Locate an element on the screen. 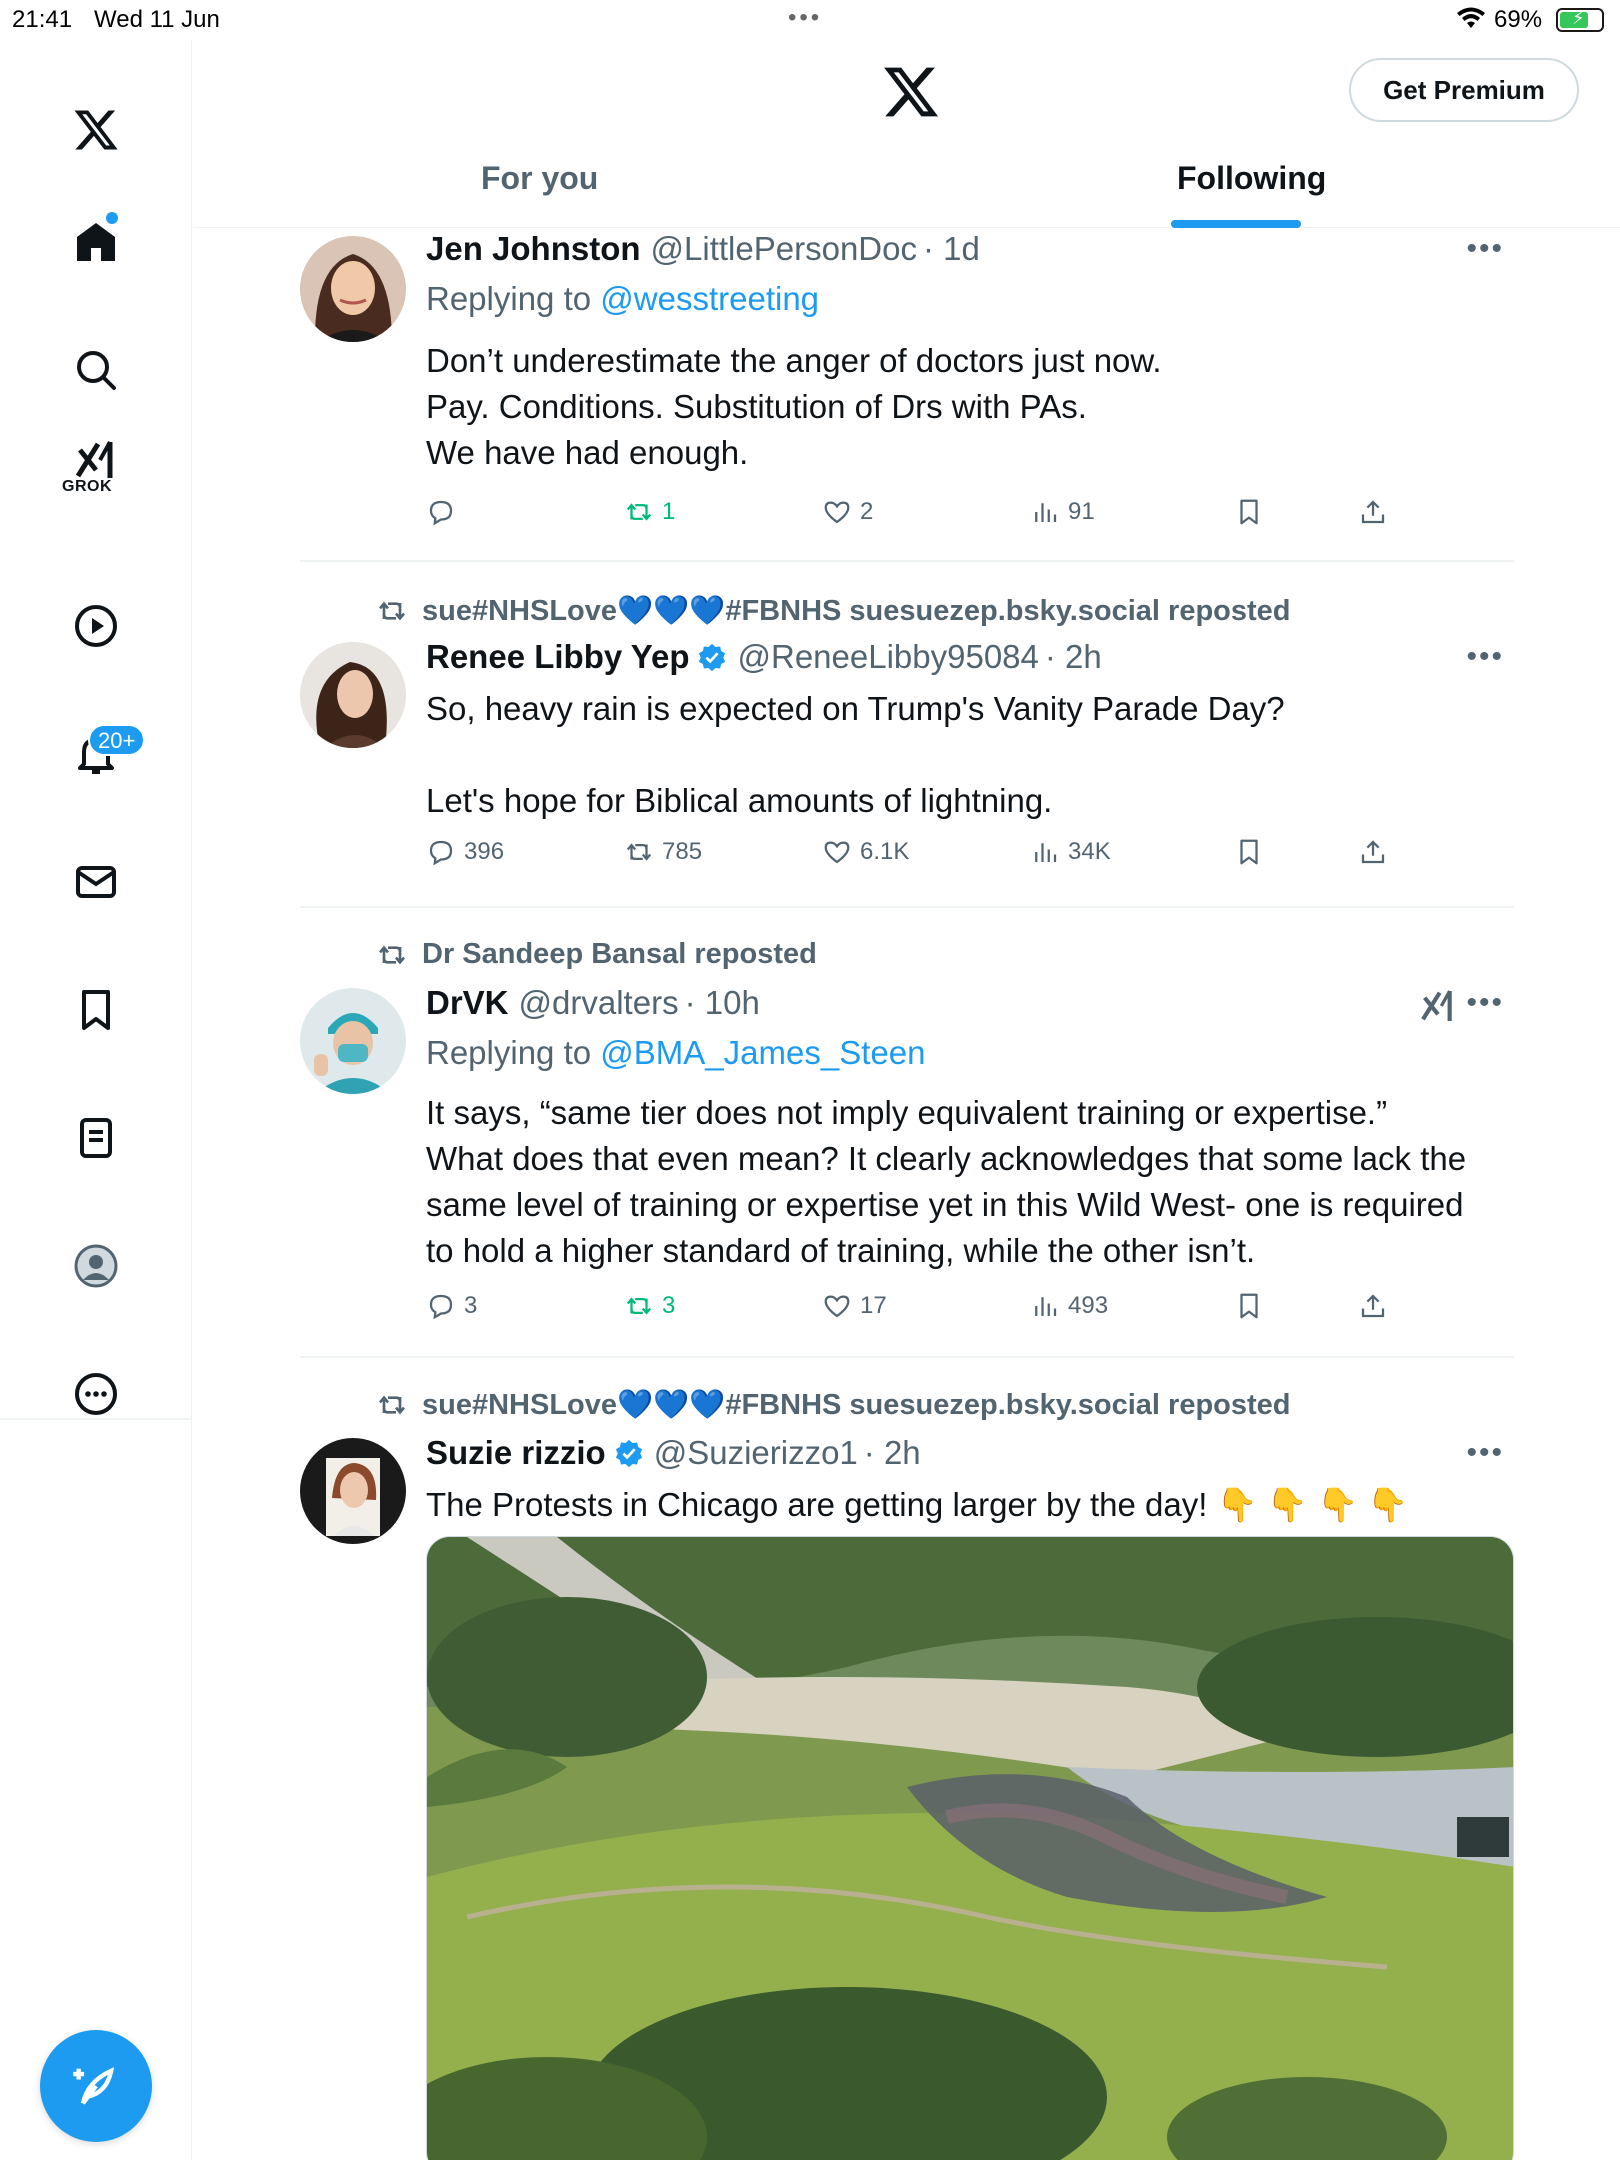 The height and width of the screenshot is (2160, 1620). tweet-author-row: Renee Libby Yep @ReneeLibby95084 · 2h is located at coordinates (764, 657).